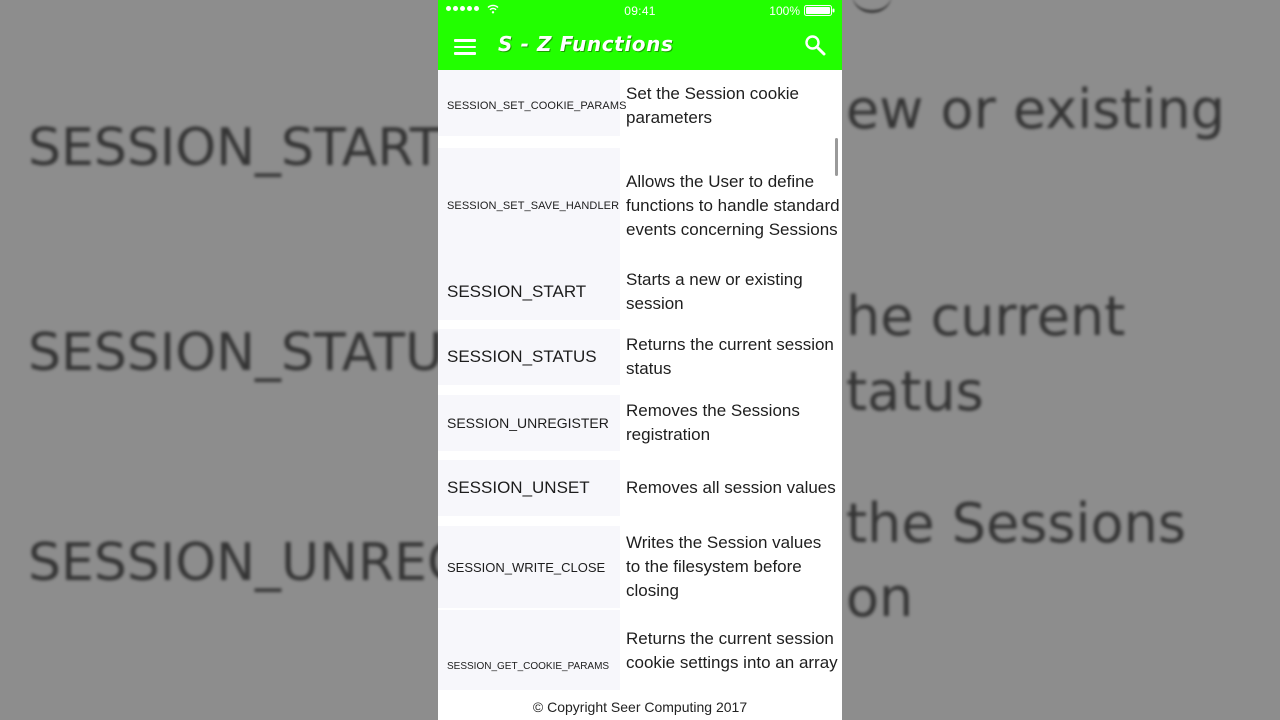 The width and height of the screenshot is (1280, 720). Describe the element at coordinates (236, 353) in the screenshot. I see `background-text-left: SESSION_STATU` at that location.